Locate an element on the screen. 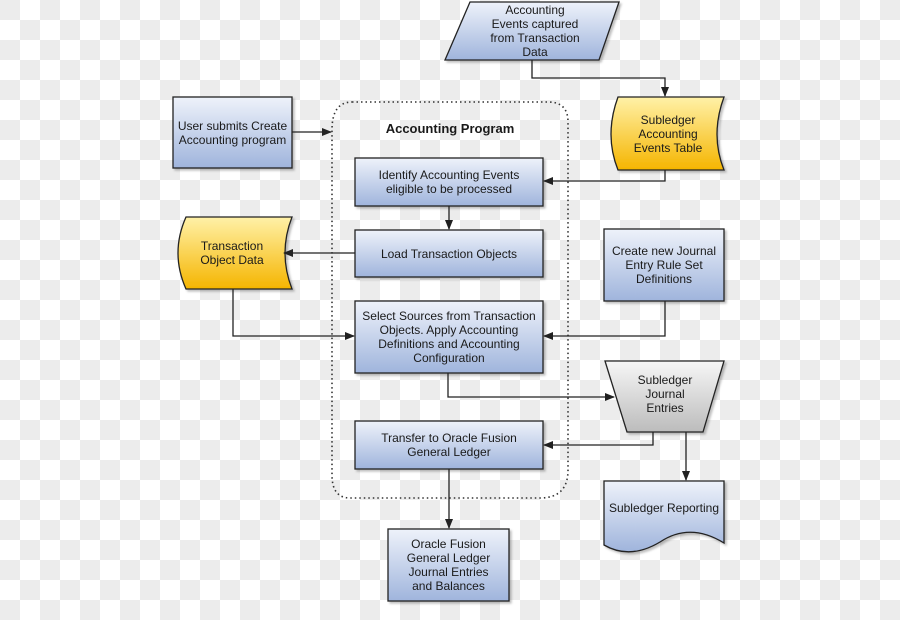  subledger-journal-entries-label: Subledger Journal Entries is located at coordinates (665, 394).